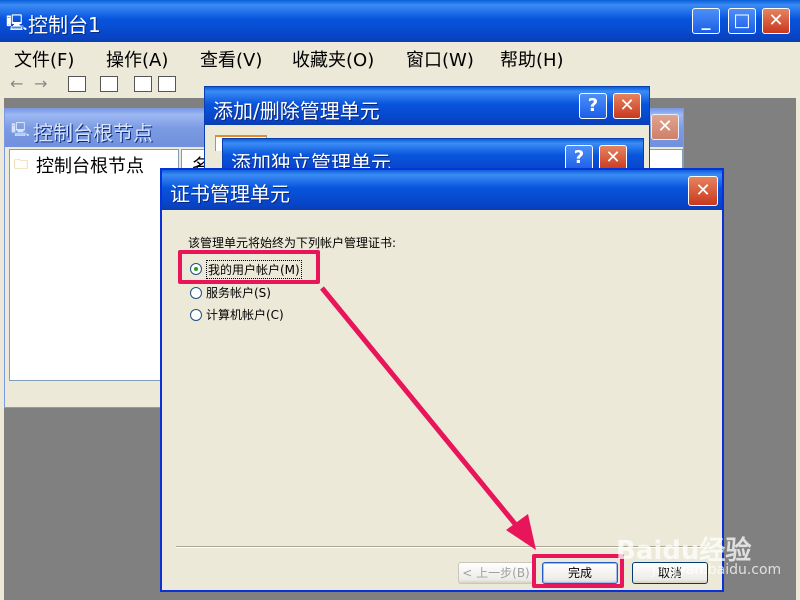  What do you see at coordinates (717, 570) in the screenshot?
I see `watermark-url: jingyan.baidu.com` at bounding box center [717, 570].